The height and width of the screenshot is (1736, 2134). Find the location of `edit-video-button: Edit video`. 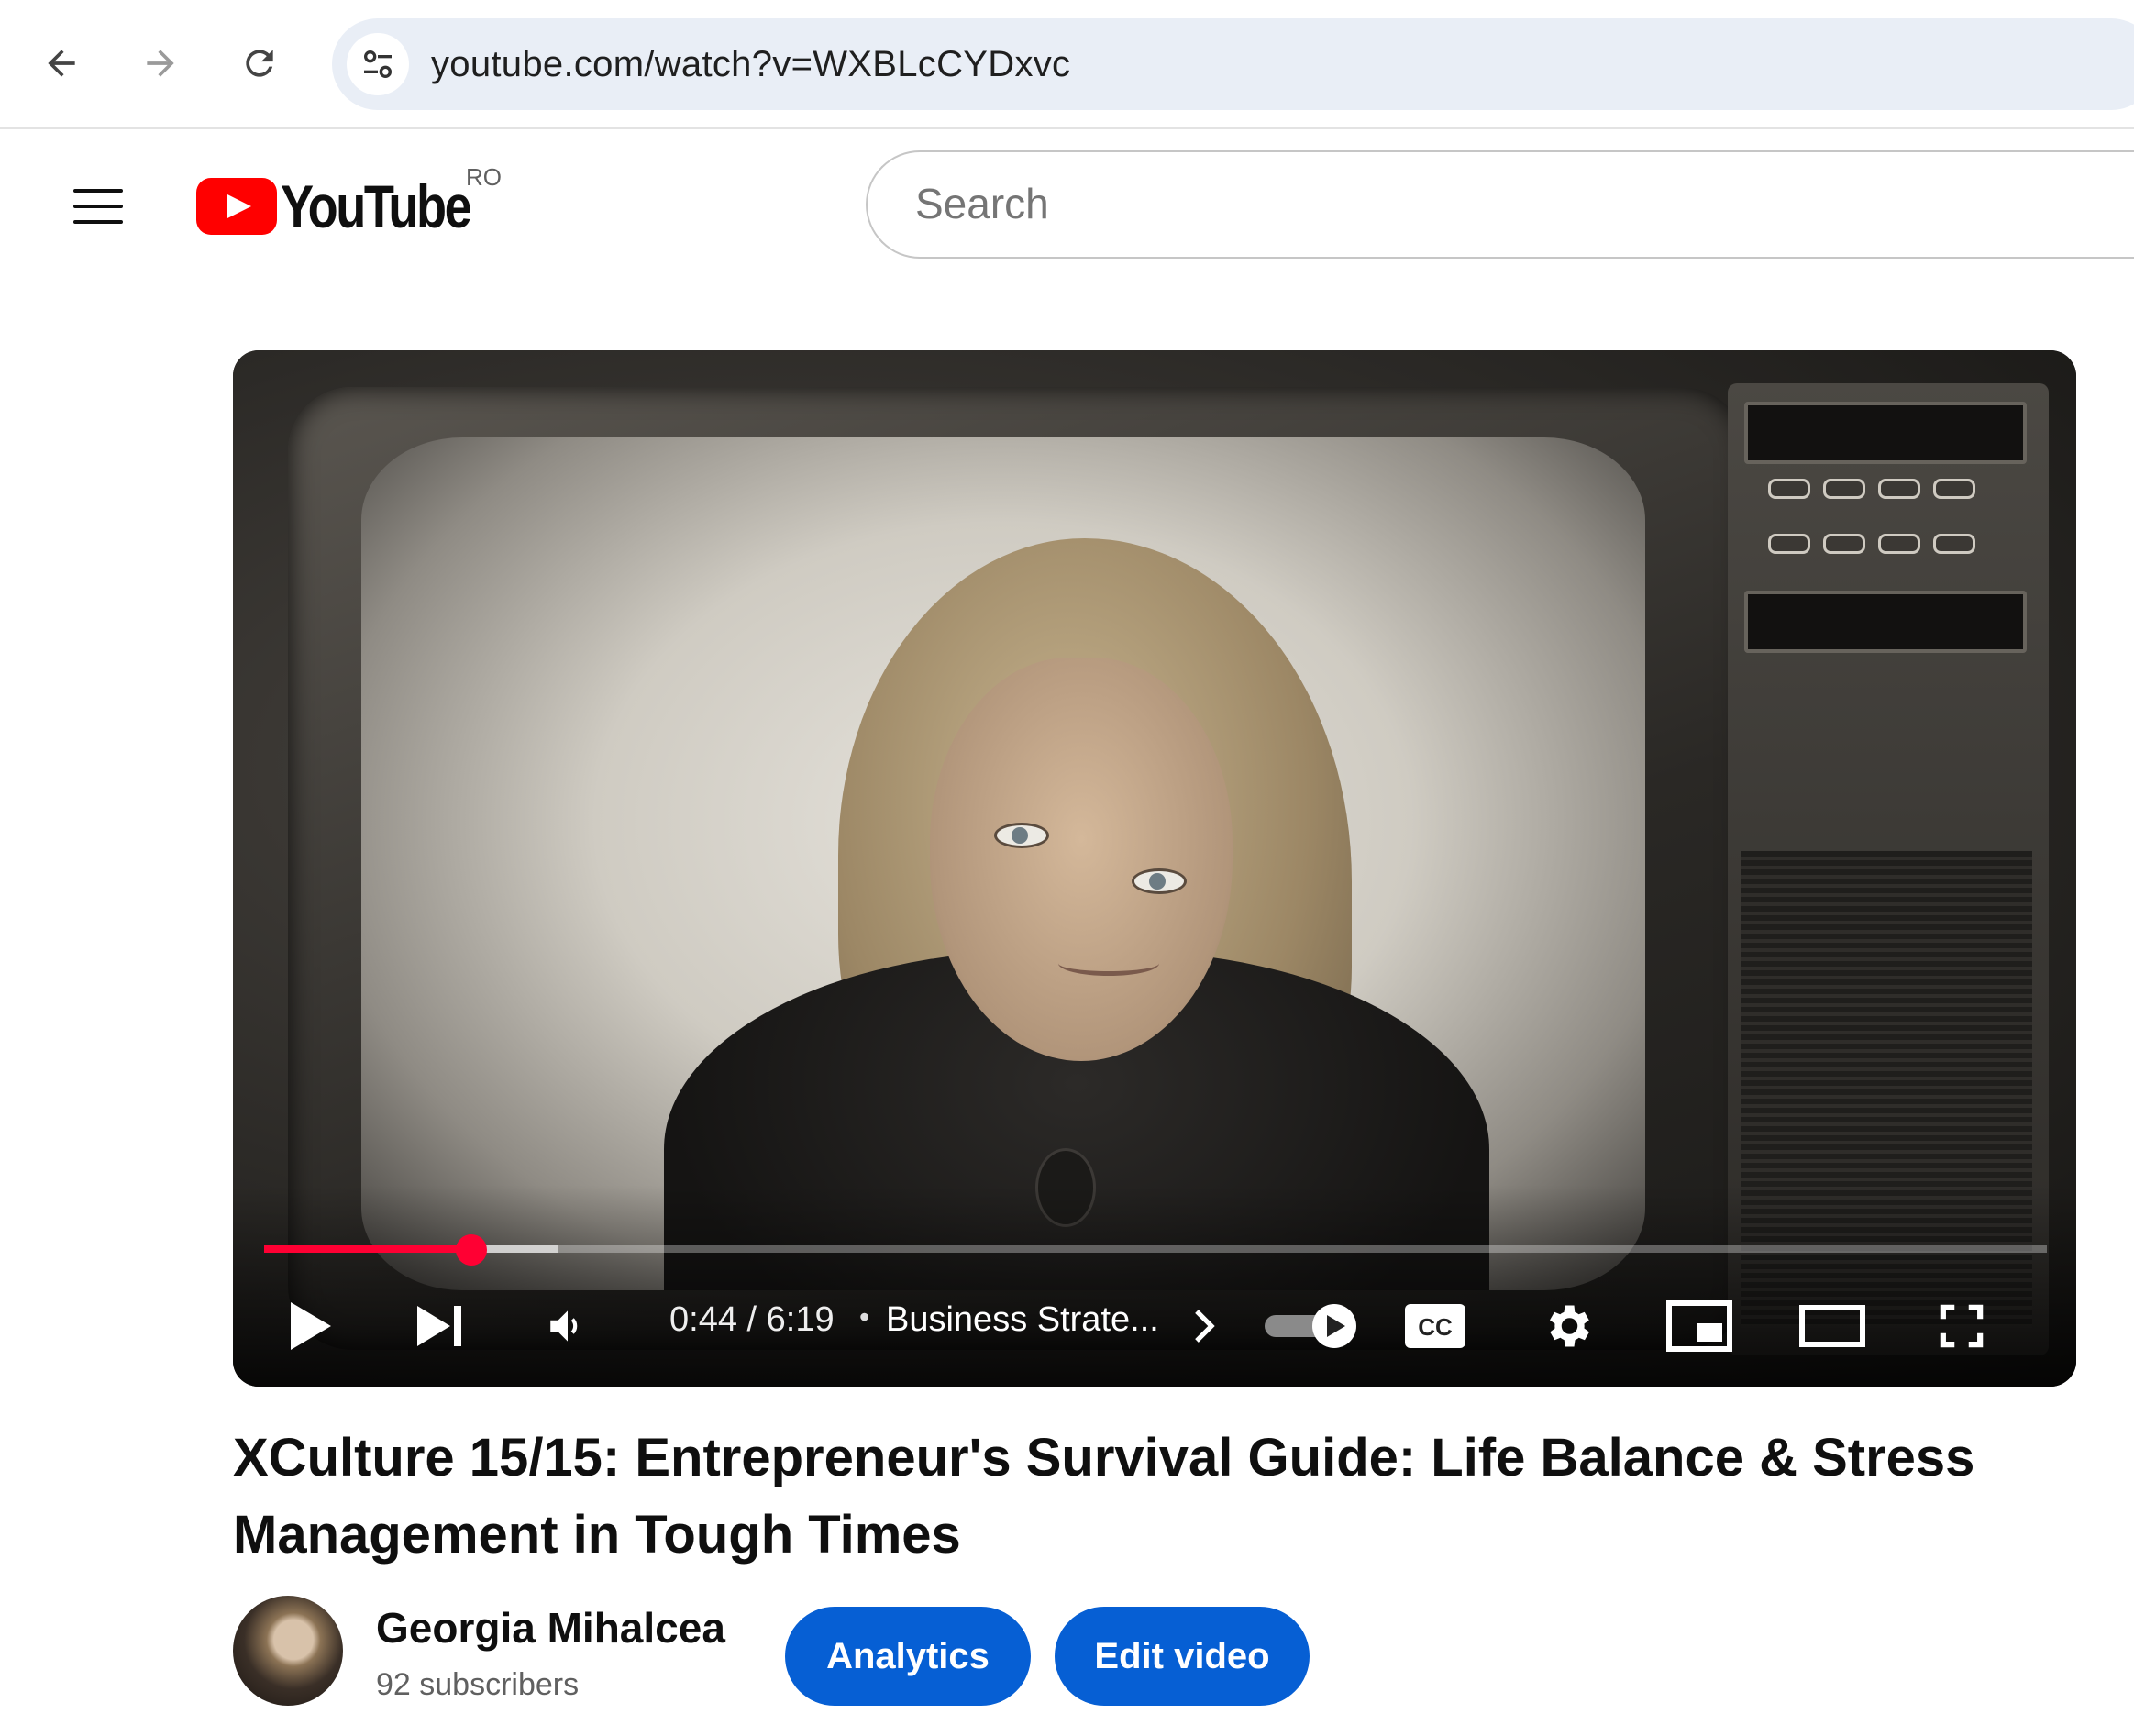

edit-video-button: Edit video is located at coordinates (1182, 1656).